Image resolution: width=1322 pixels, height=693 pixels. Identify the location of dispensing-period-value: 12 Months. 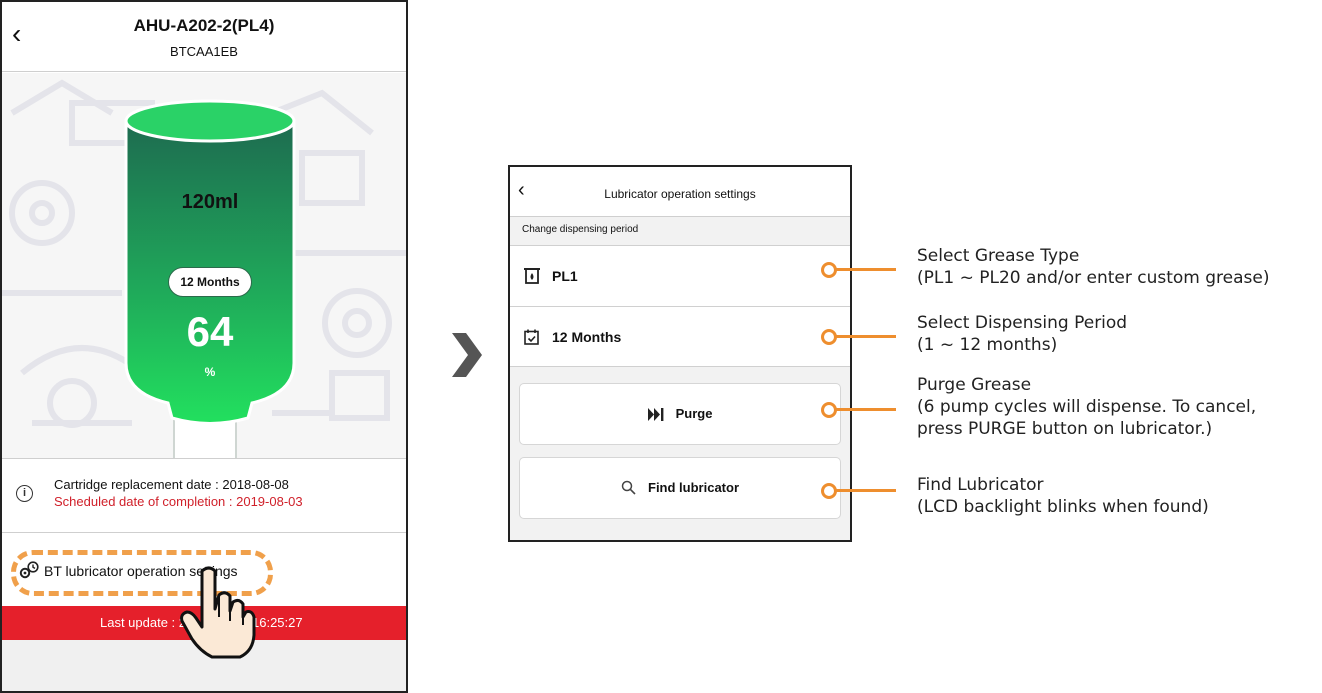
(587, 337).